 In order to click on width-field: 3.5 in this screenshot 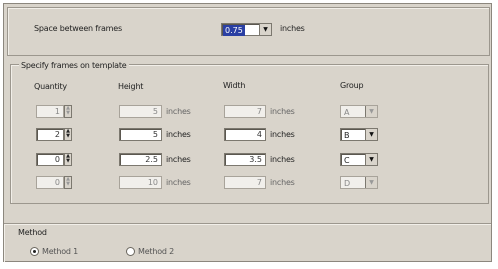, I will do `click(245, 159)`.